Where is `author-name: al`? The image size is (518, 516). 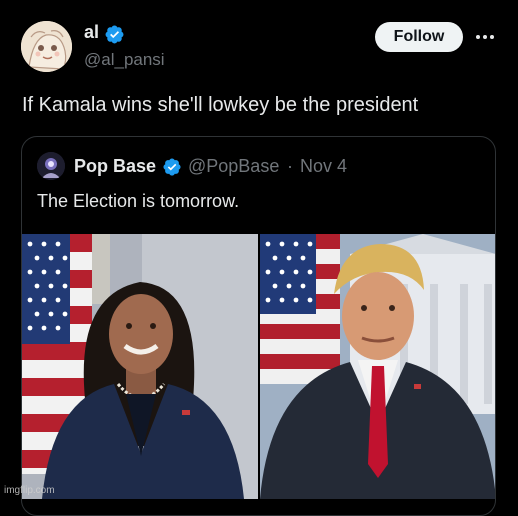
author-name: al is located at coordinates (91, 32).